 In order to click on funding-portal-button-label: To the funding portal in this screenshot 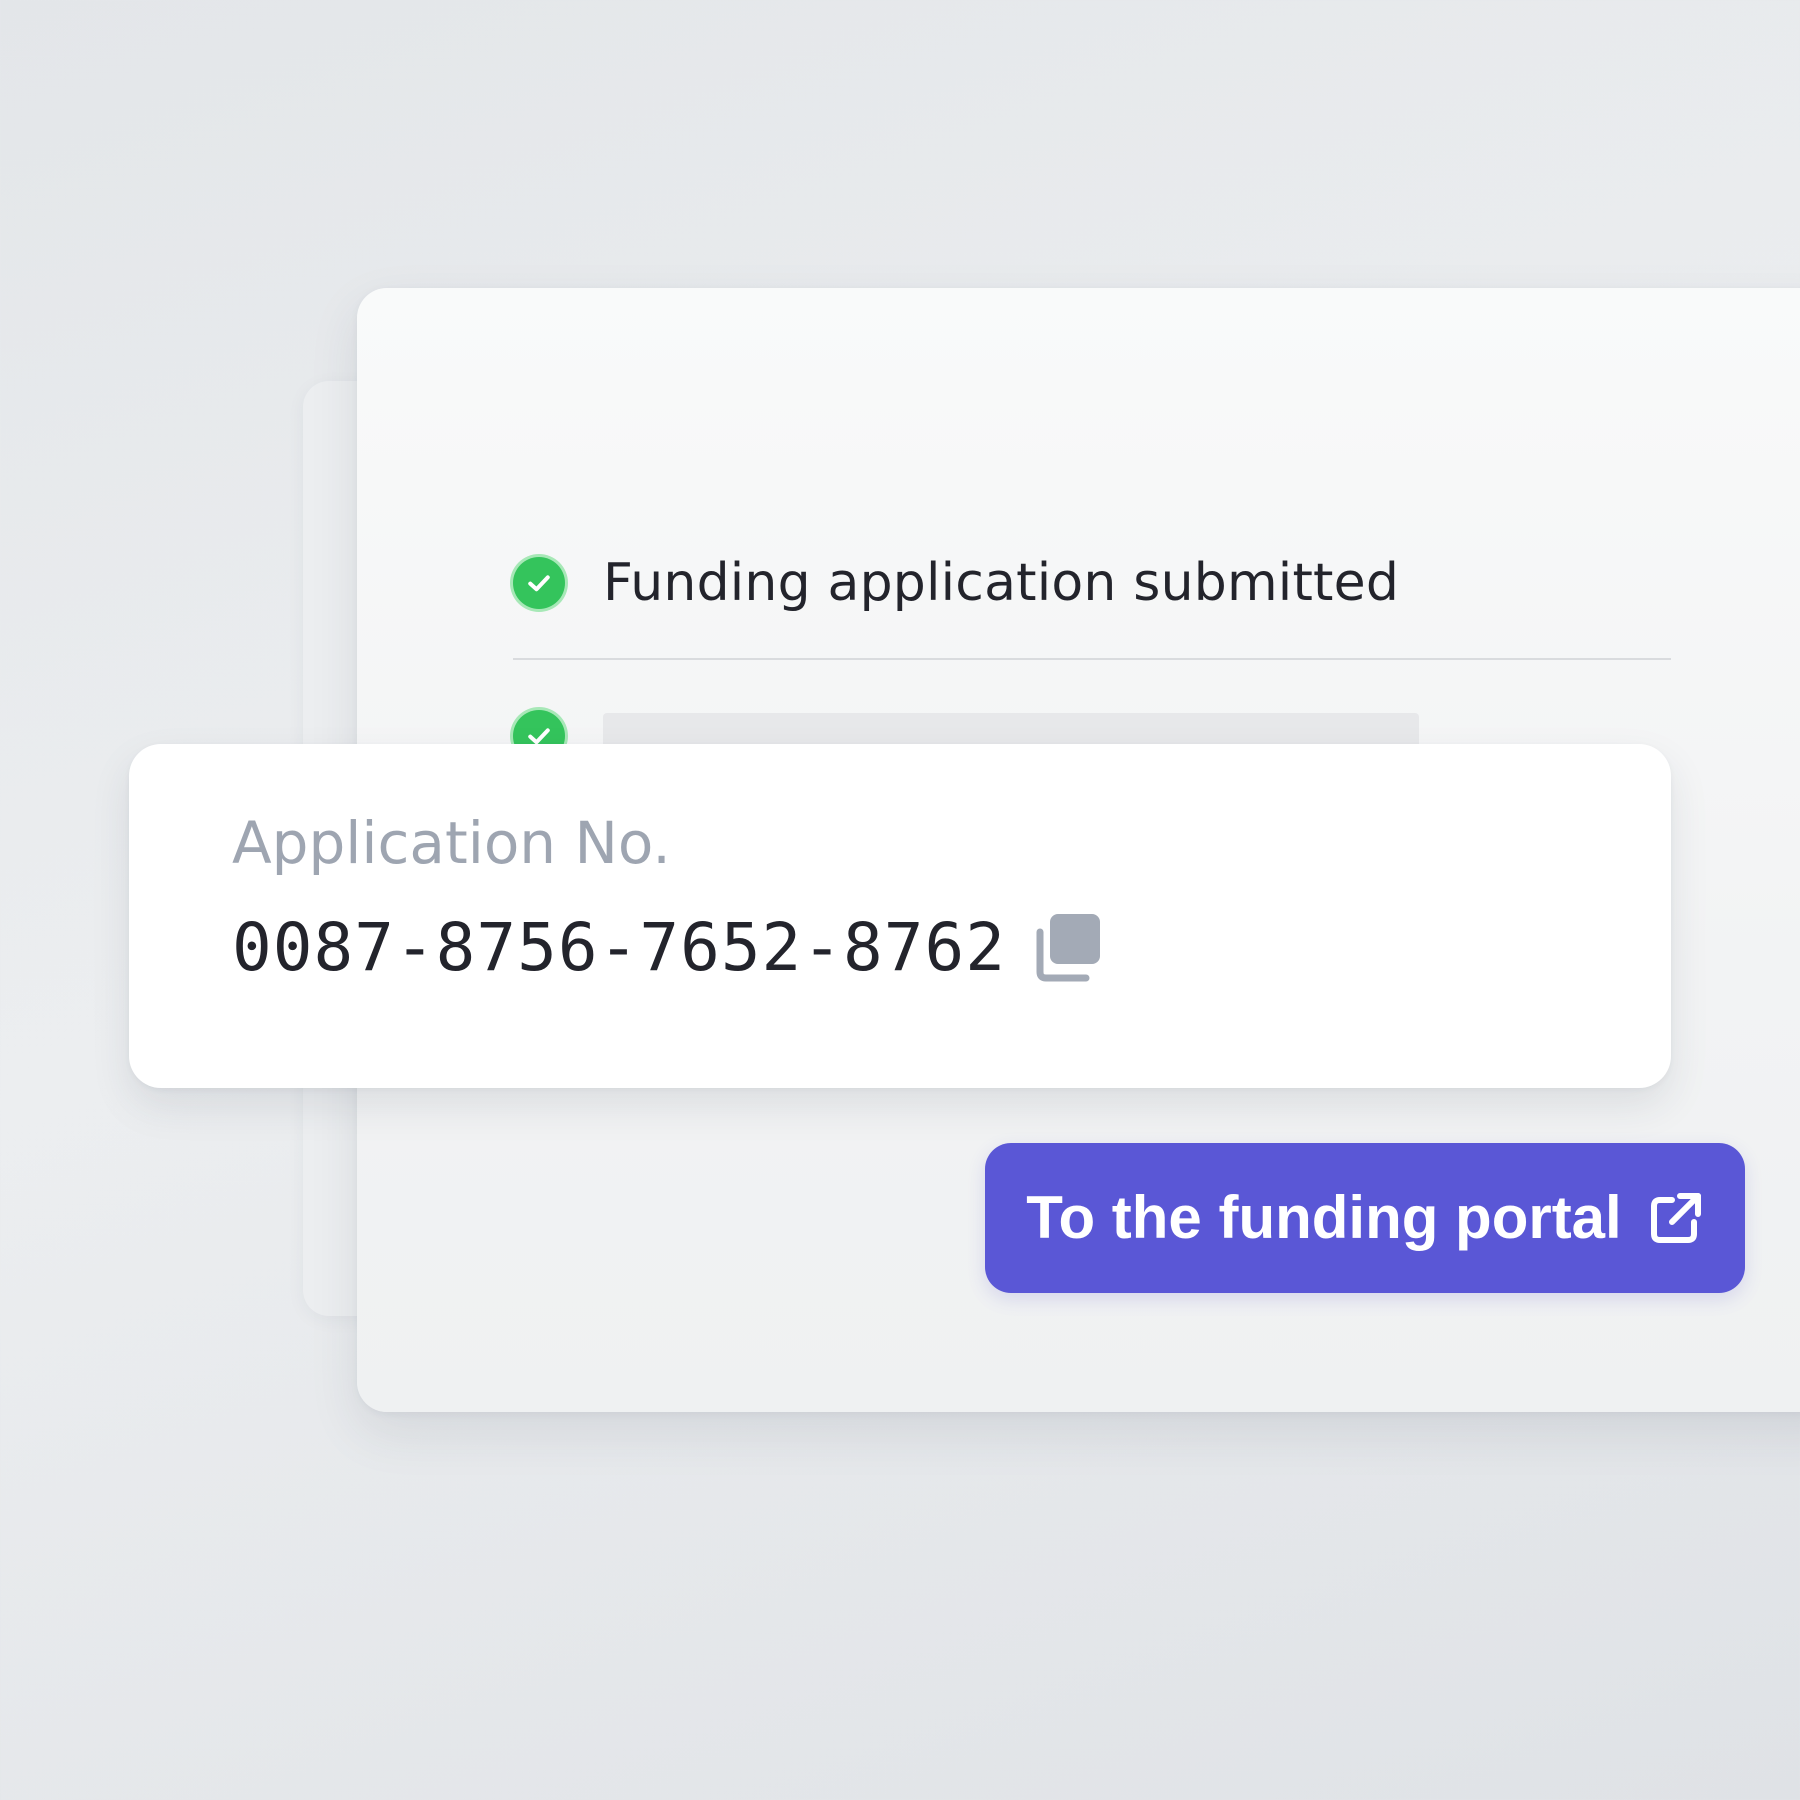, I will do `click(1324, 1217)`.